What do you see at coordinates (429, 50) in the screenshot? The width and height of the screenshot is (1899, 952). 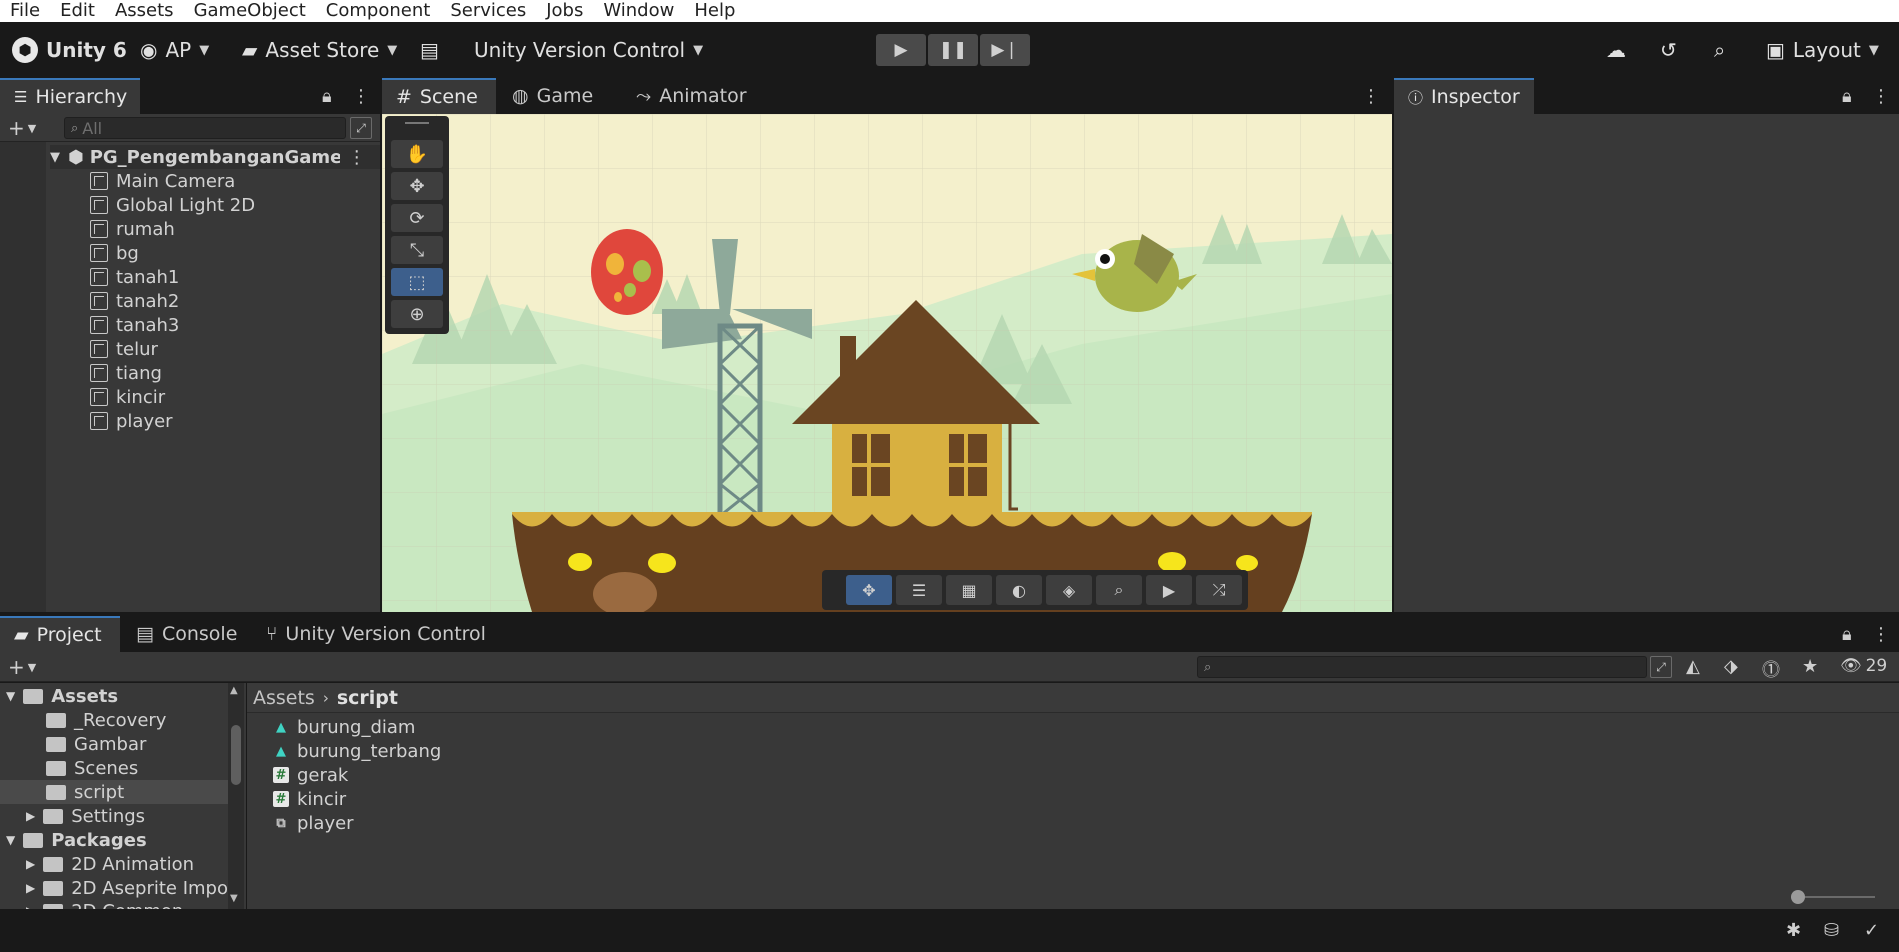 I see `package-manager-button: ▤` at bounding box center [429, 50].